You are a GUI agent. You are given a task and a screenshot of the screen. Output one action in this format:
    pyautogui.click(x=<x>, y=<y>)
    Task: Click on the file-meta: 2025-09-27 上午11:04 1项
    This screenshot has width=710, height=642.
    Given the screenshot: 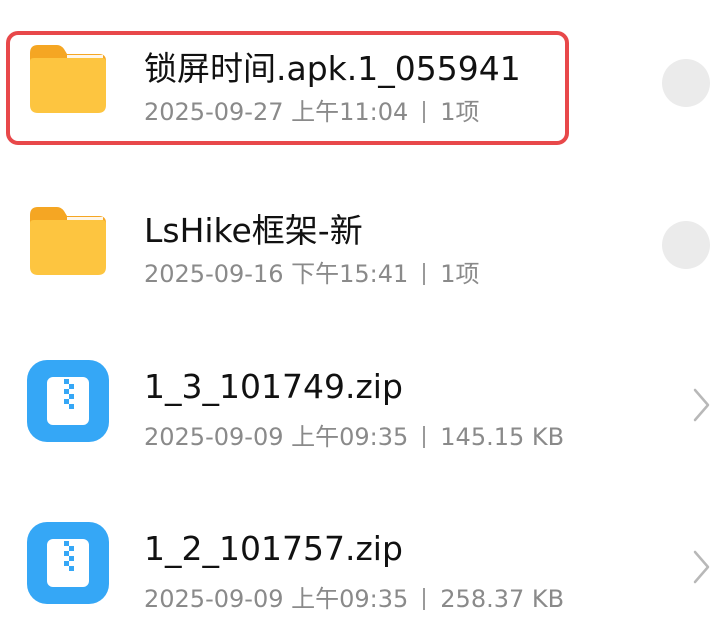 What is the action you would take?
    pyautogui.click(x=312, y=109)
    